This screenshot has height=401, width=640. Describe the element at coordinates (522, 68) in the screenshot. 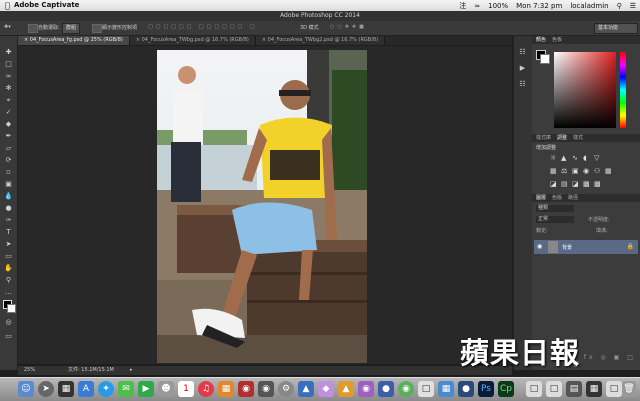

I see `actions-panel-icon: ▶` at that location.